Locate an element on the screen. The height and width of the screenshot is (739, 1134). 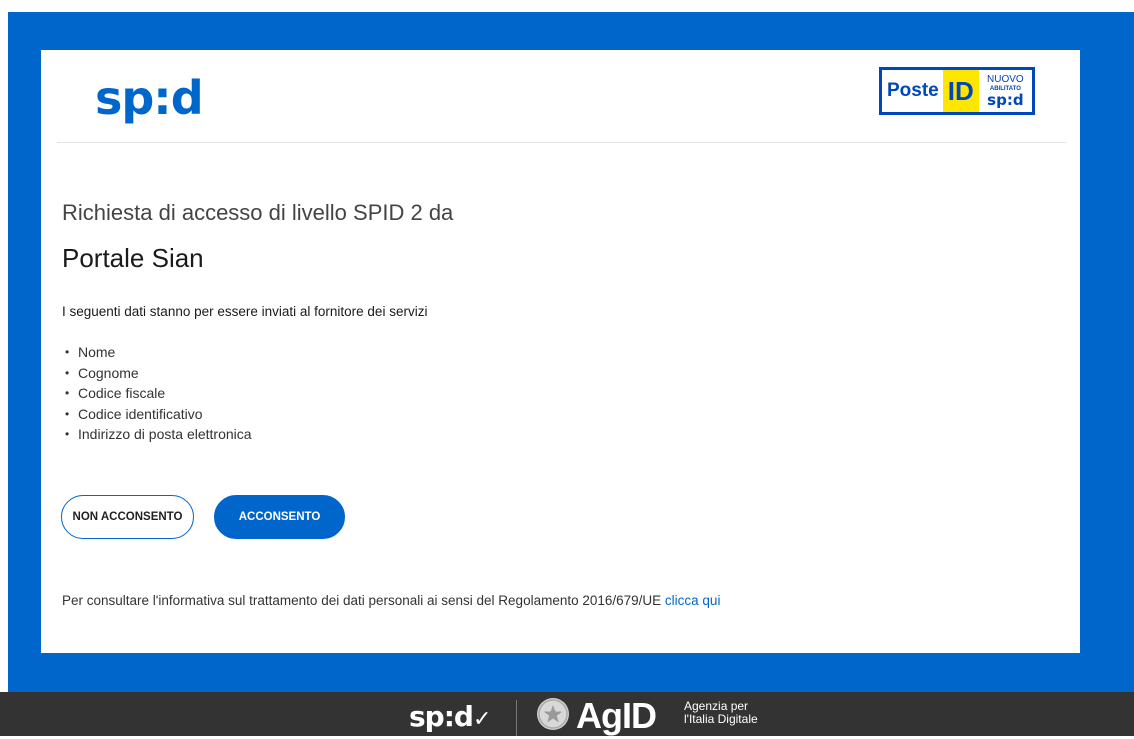
attribute-label: Nome is located at coordinates (97, 352).